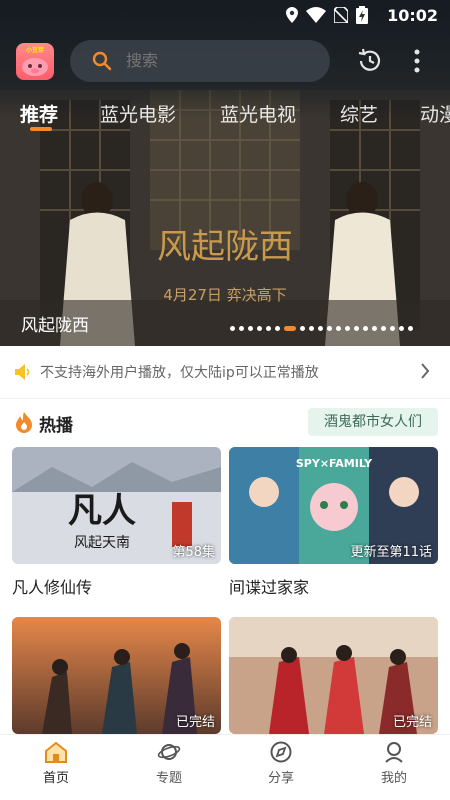 This screenshot has height=800, width=450. Describe the element at coordinates (359, 113) in the screenshot. I see `tab-variety: 综艺` at that location.